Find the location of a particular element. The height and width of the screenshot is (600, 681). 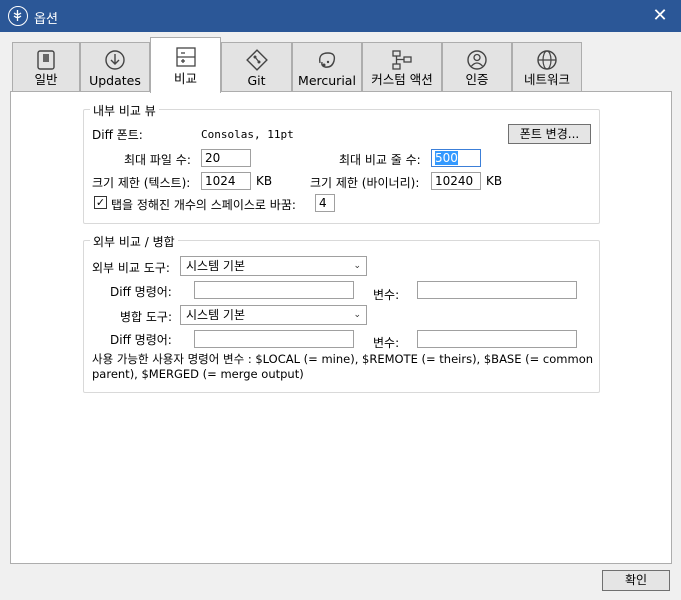

tab-label: 일반 is located at coordinates (46, 79).